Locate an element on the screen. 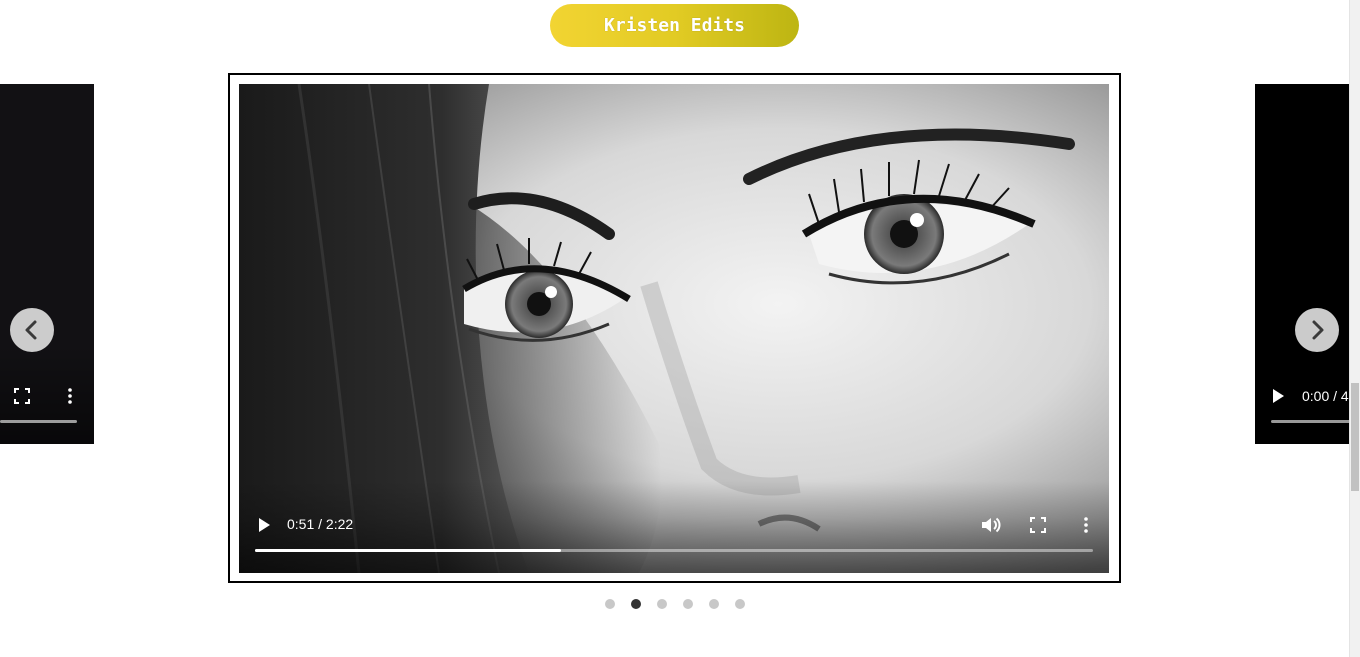 The width and height of the screenshot is (1360, 657). chevron-left-icon is located at coordinates (31, 330).